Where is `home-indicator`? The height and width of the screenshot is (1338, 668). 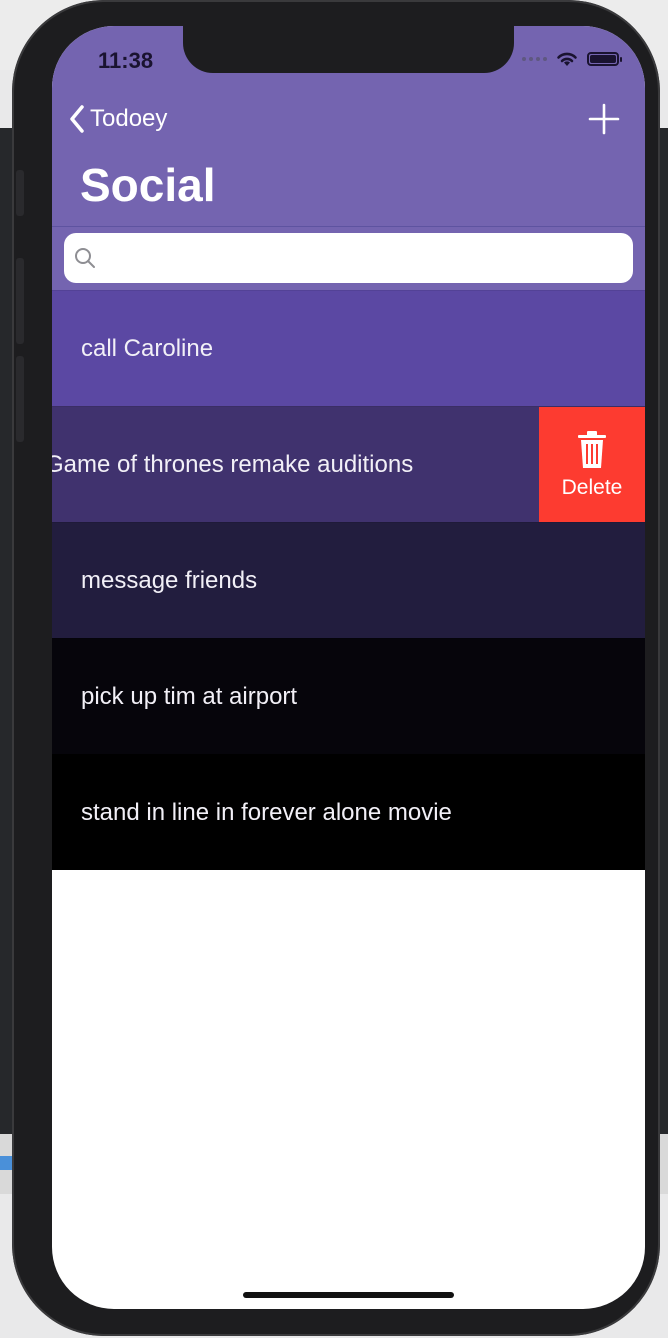
home-indicator is located at coordinates (348, 1295).